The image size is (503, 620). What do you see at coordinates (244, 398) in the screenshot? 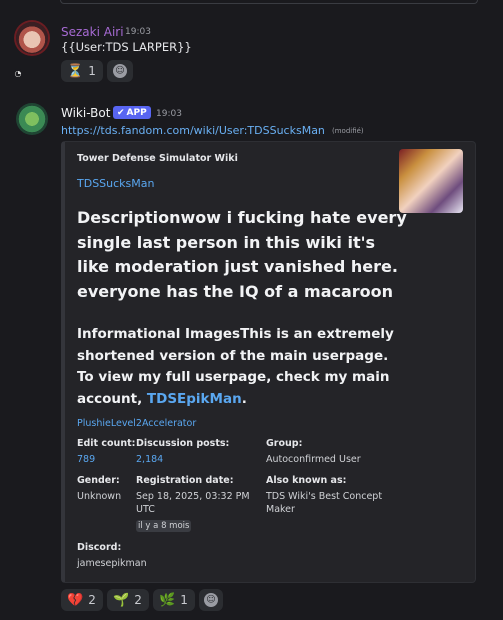
I see `embed-info-end: .` at bounding box center [244, 398].